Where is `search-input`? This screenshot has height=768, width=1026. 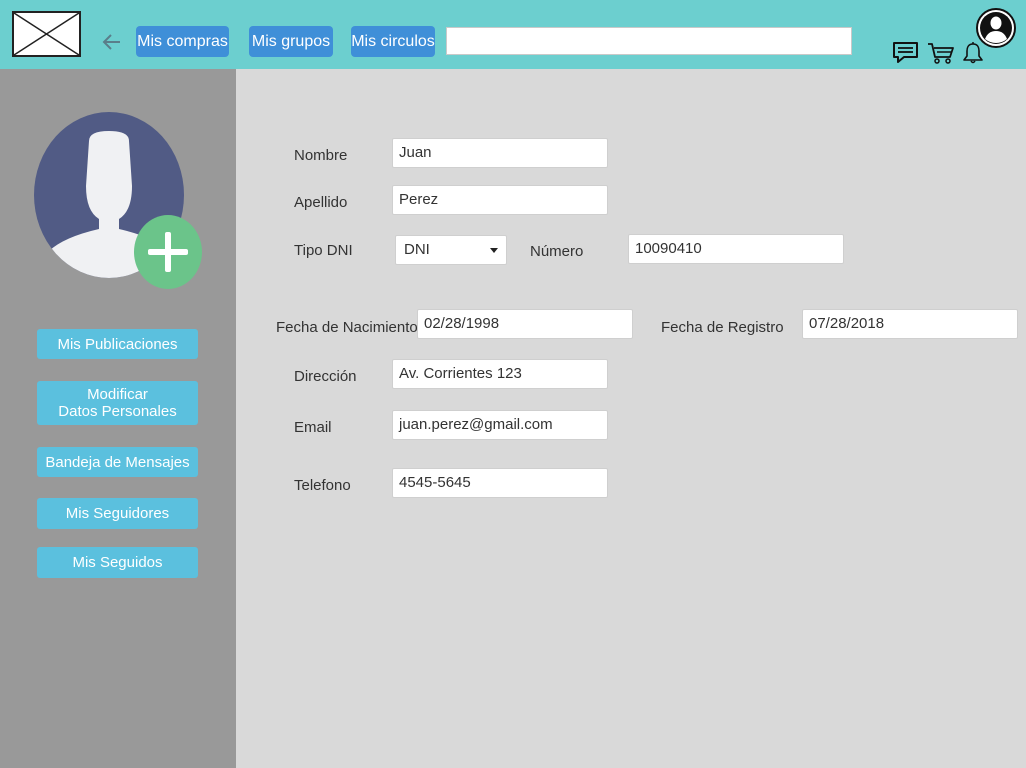 search-input is located at coordinates (649, 41).